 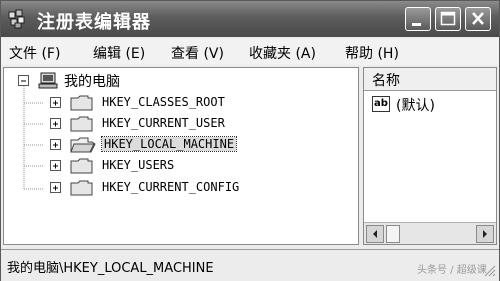 What do you see at coordinates (138, 165) in the screenshot?
I see `tree-key-label: HKEY_USERS` at bounding box center [138, 165].